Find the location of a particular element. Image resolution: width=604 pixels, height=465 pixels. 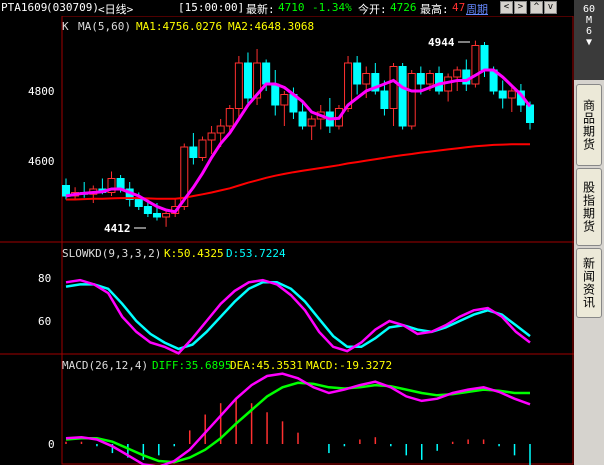

period-label: <日线> is located at coordinates (115, 9).